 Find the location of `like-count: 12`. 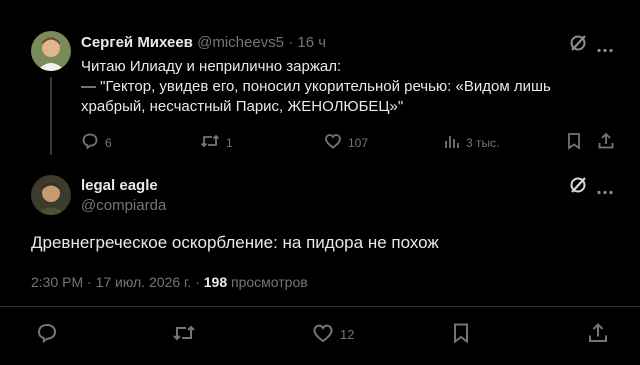

like-count: 12 is located at coordinates (347, 334).